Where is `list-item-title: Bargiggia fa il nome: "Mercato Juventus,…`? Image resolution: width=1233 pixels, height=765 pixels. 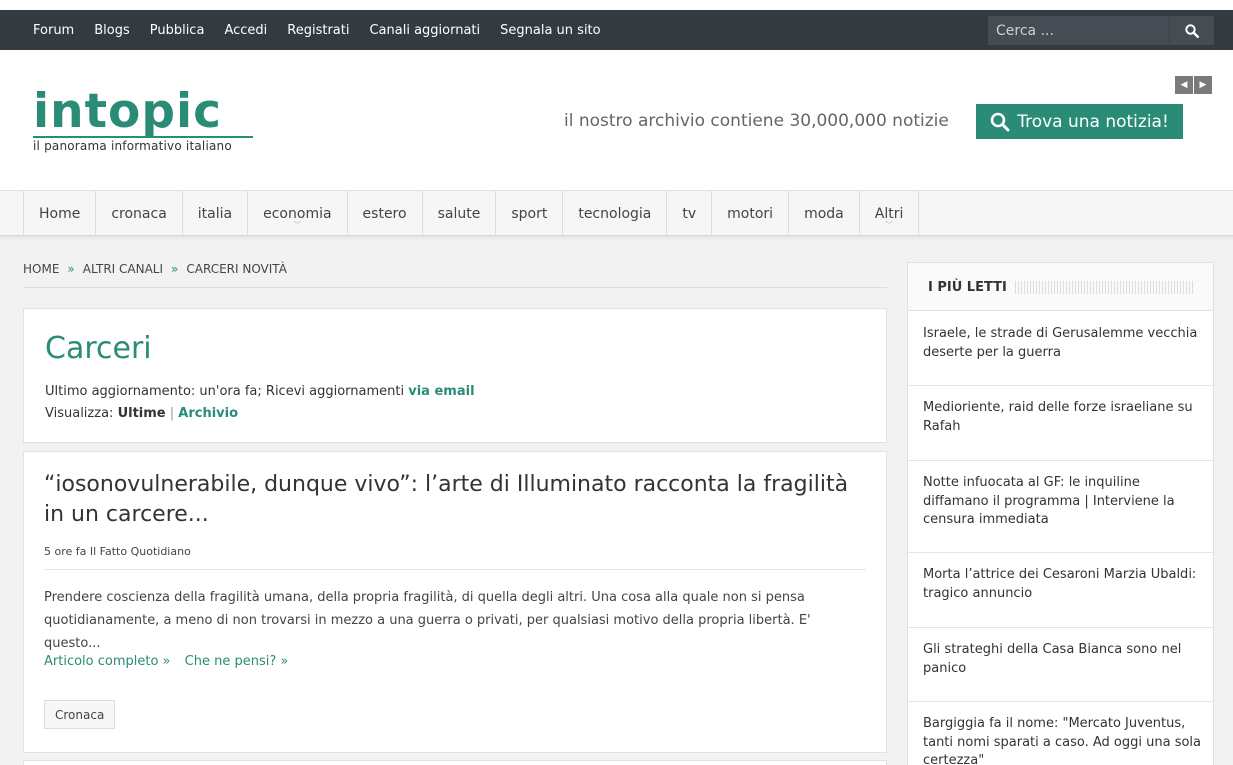
list-item-title: Bargiggia fa il nome: "Mercato Juventus,… is located at coordinates (1062, 740).